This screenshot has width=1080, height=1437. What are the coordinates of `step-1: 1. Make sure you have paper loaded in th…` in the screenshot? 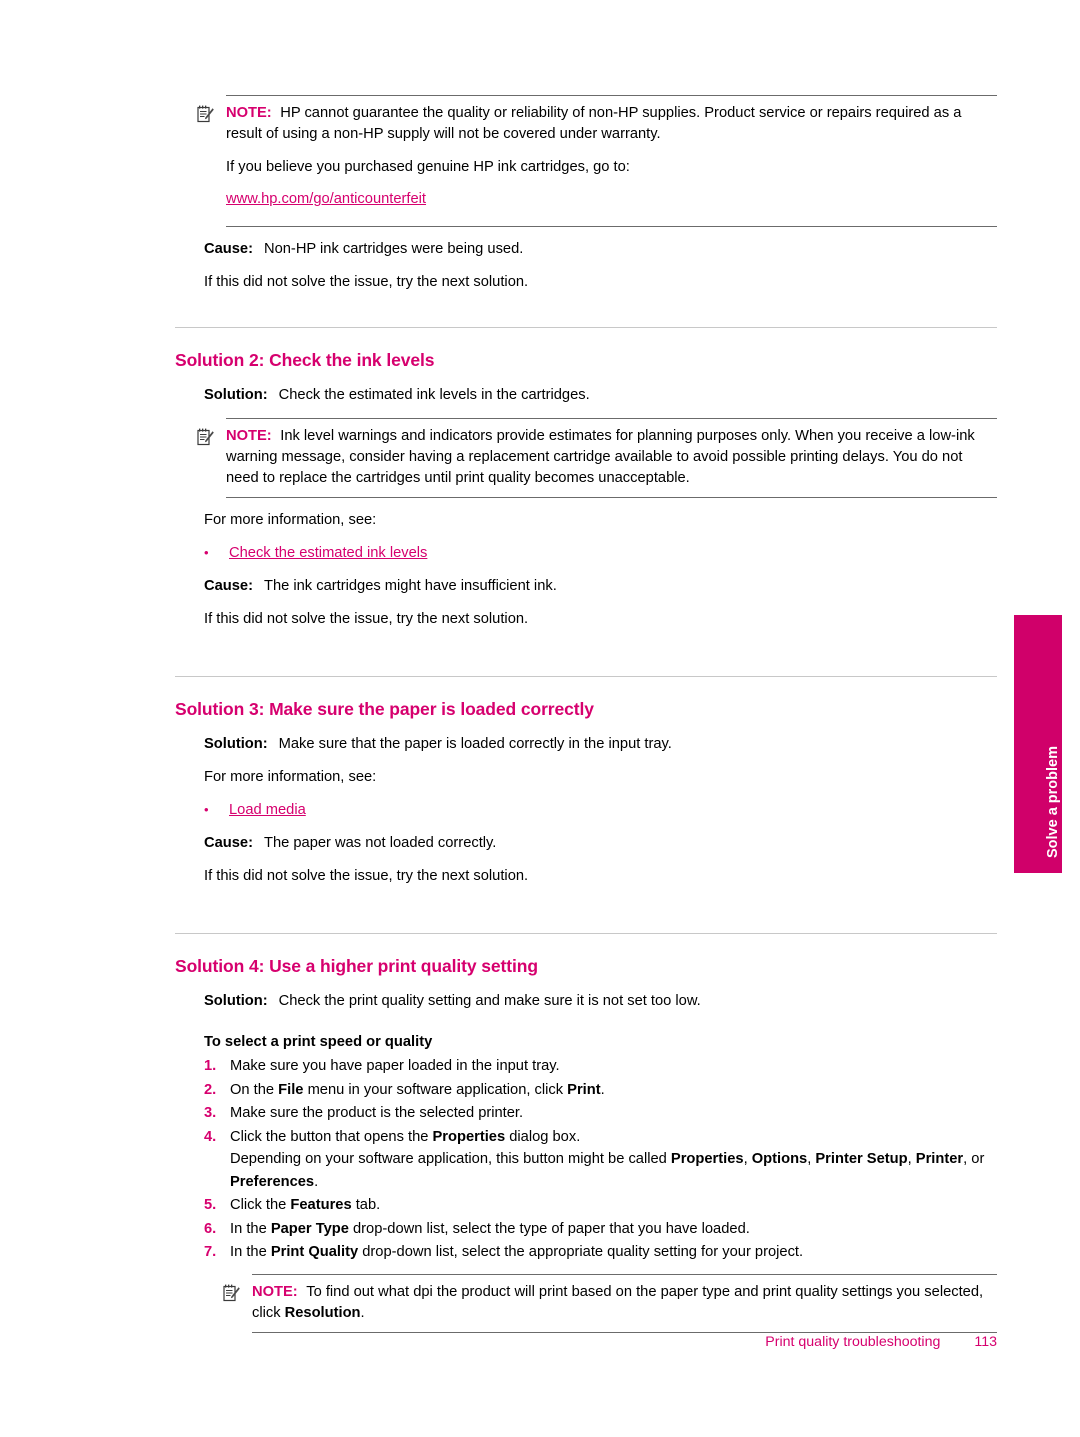 It's located at (600, 1066).